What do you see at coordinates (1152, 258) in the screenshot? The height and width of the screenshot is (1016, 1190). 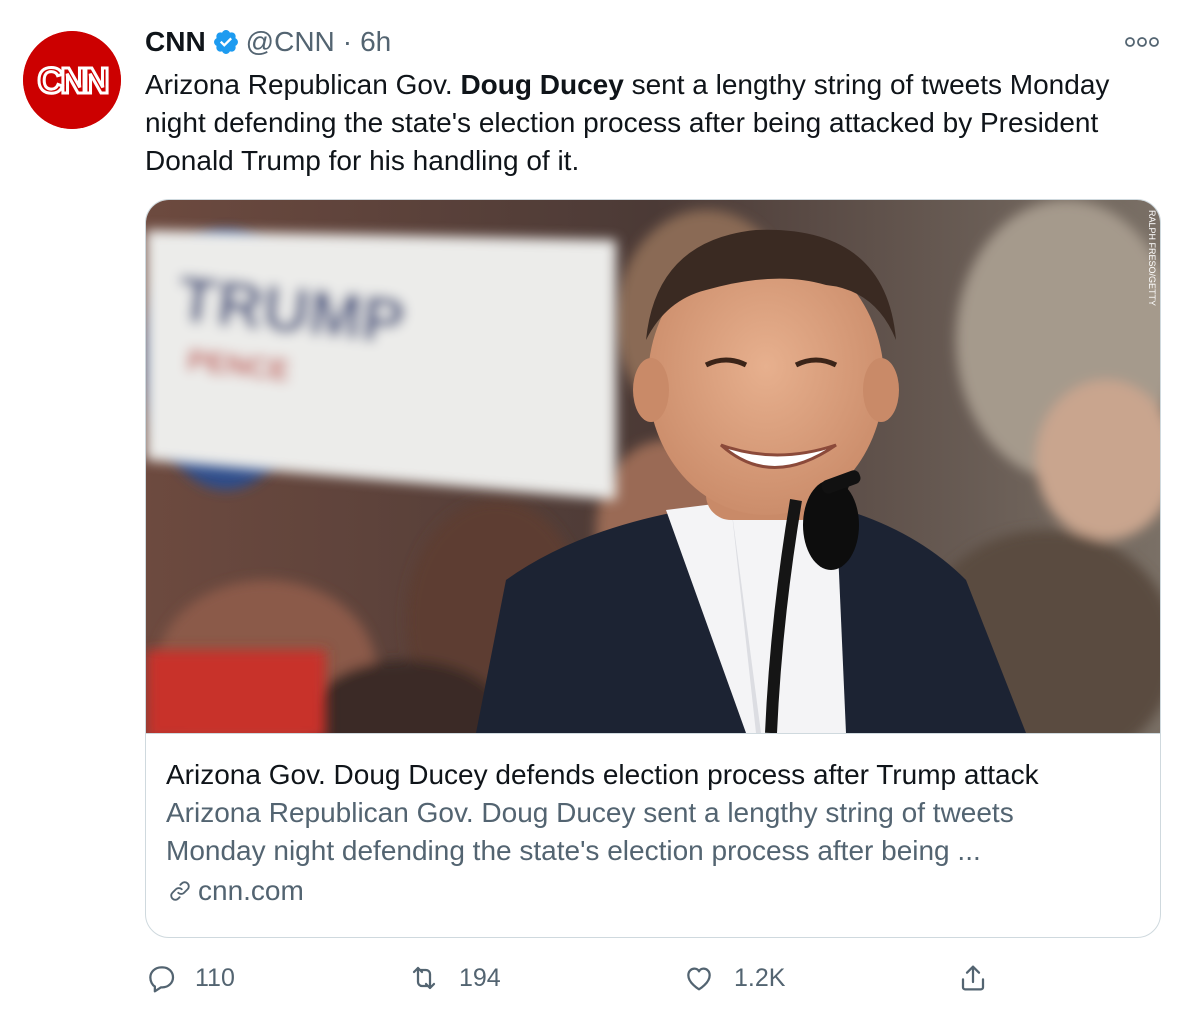 I see `image-credit: RALPH FRESO/GETTY` at bounding box center [1152, 258].